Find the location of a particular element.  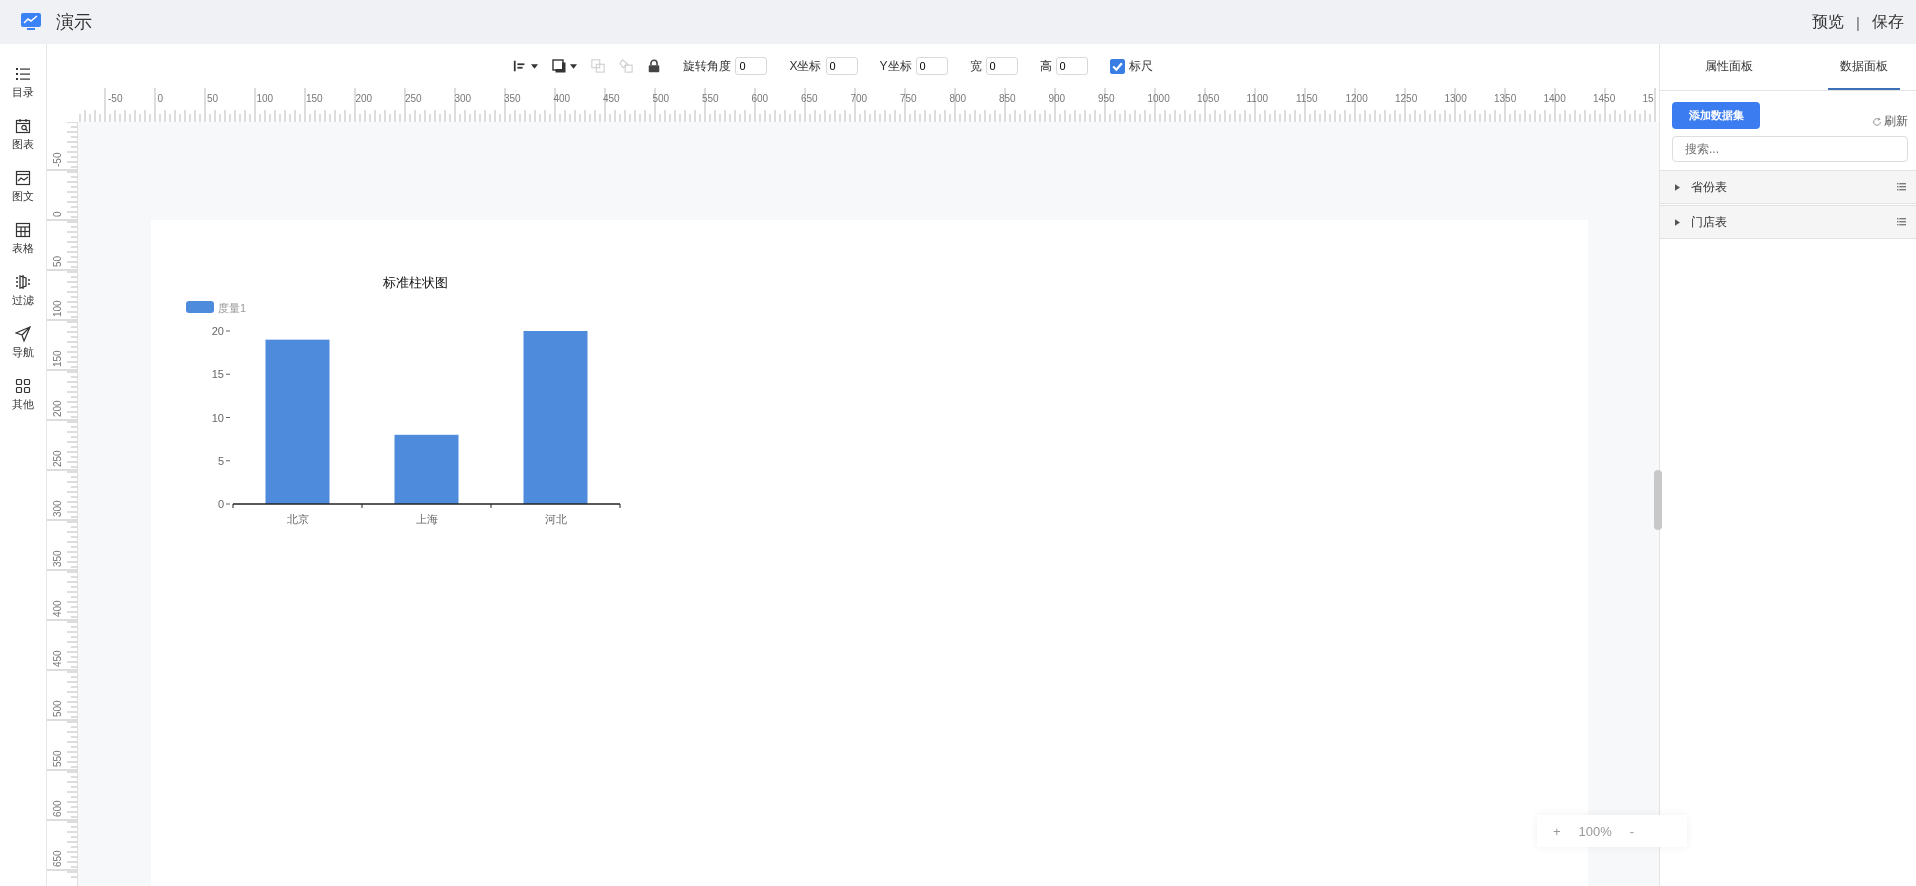

grid-icon is located at coordinates (23, 386).